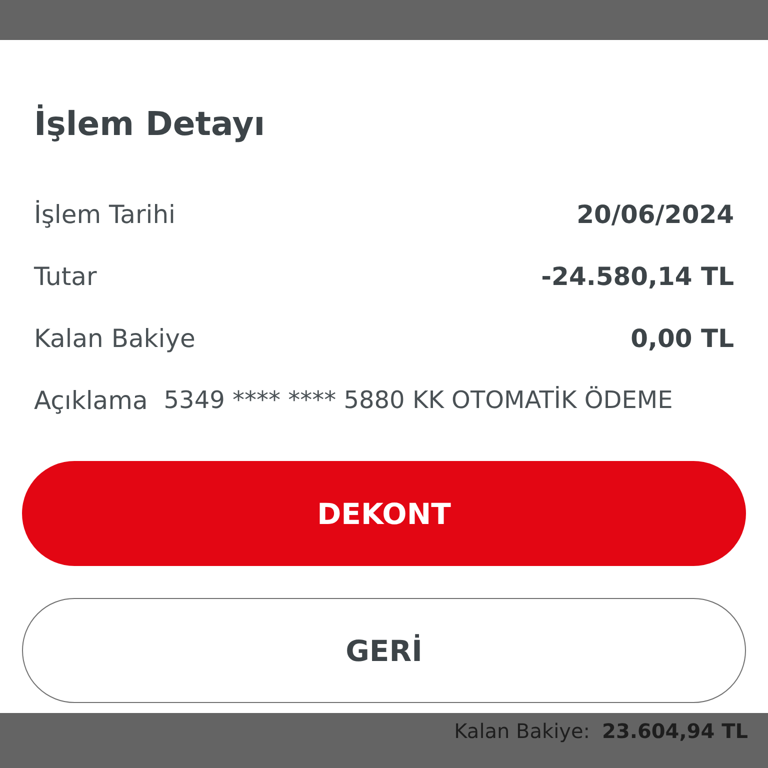 The width and height of the screenshot is (768, 768). What do you see at coordinates (65, 276) in the screenshot?
I see `field-label: Tutar` at bounding box center [65, 276].